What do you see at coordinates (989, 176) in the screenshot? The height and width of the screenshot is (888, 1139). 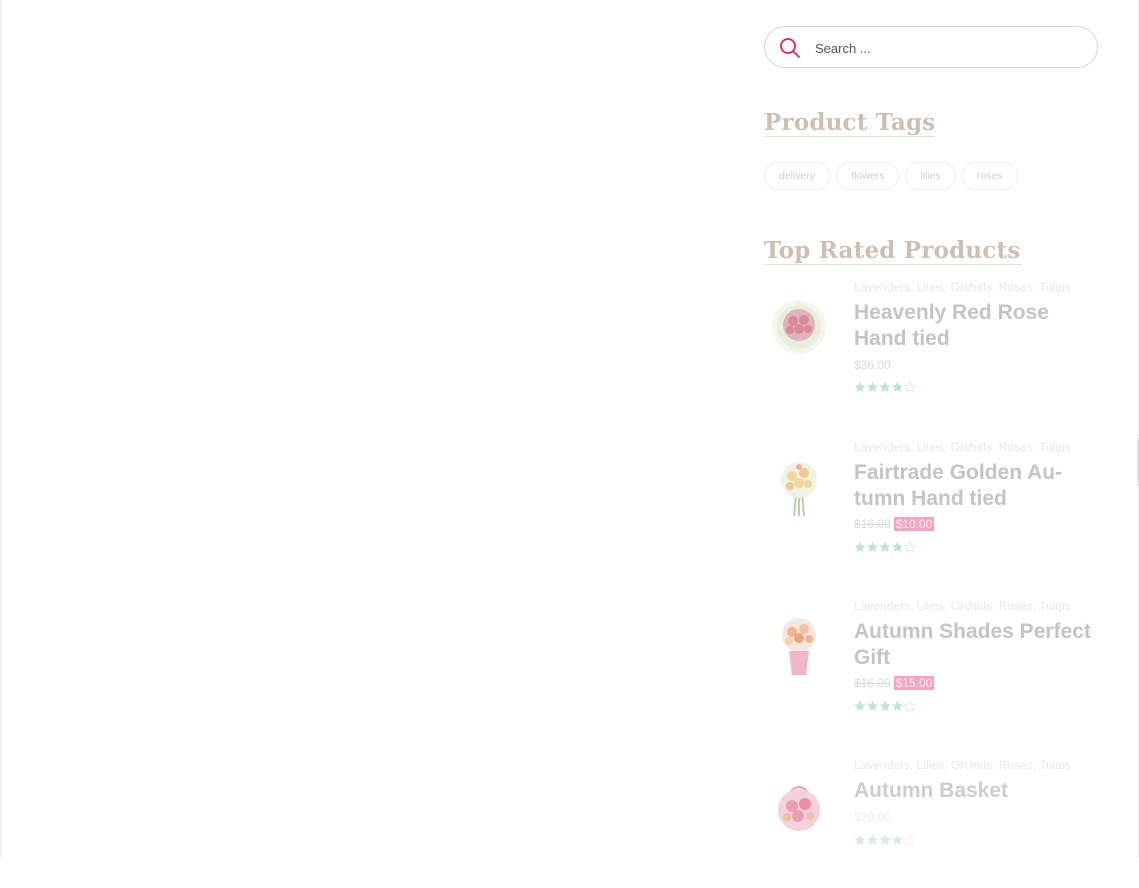 I see `tag-roses: roses` at bounding box center [989, 176].